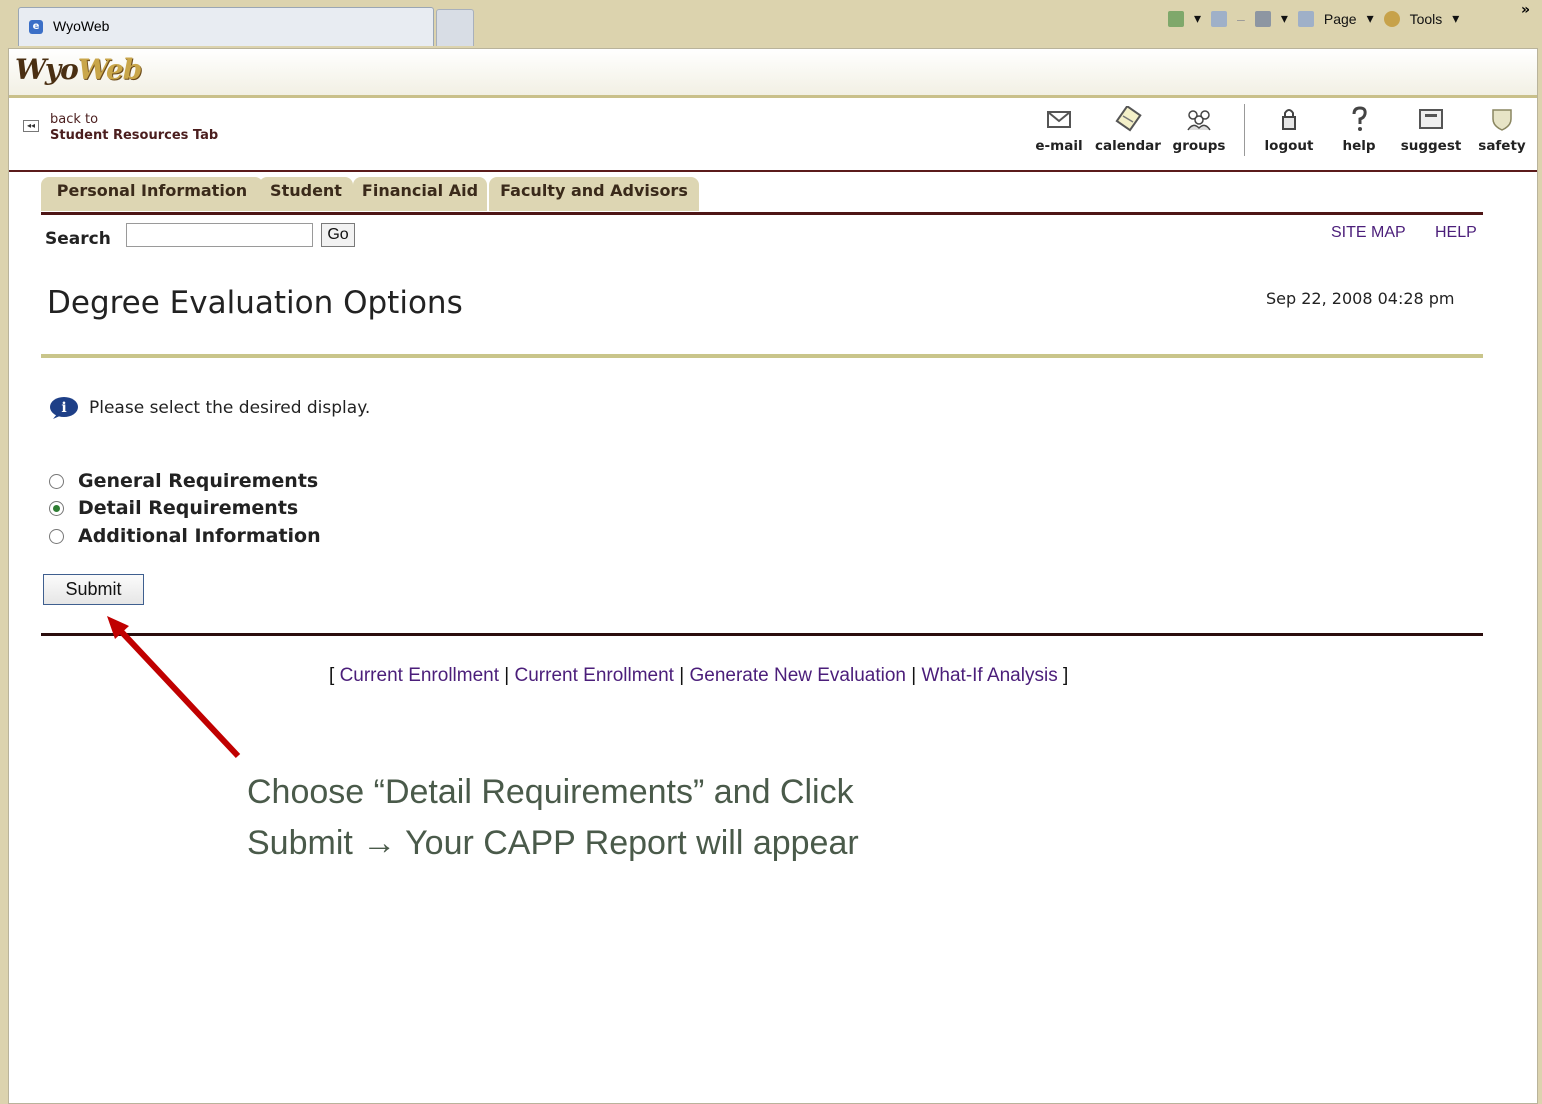 This screenshot has height=1104, width=1542. What do you see at coordinates (553, 843) in the screenshot?
I see `annotation-line2: Submit → Your CAPP Report will appear` at bounding box center [553, 843].